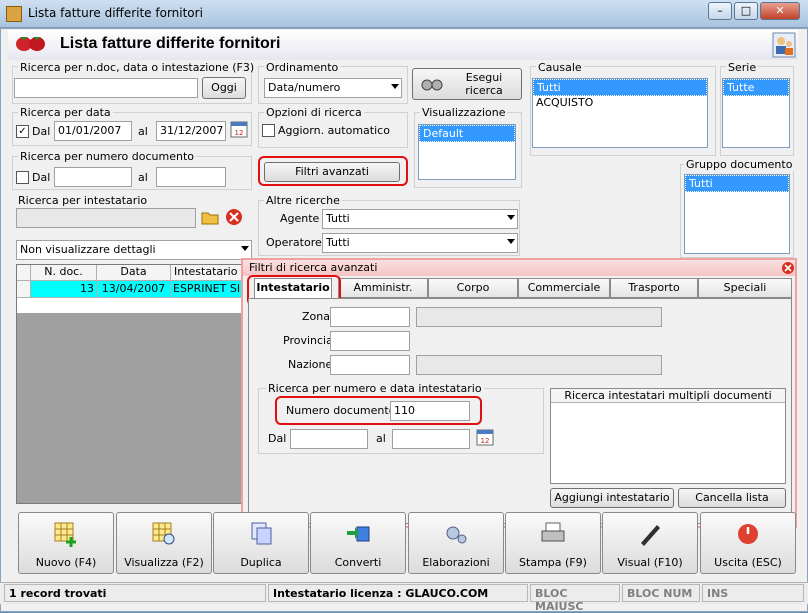  What do you see at coordinates (620, 87) in the screenshot?
I see `causale-item-tutti: Tutti` at bounding box center [620, 87].